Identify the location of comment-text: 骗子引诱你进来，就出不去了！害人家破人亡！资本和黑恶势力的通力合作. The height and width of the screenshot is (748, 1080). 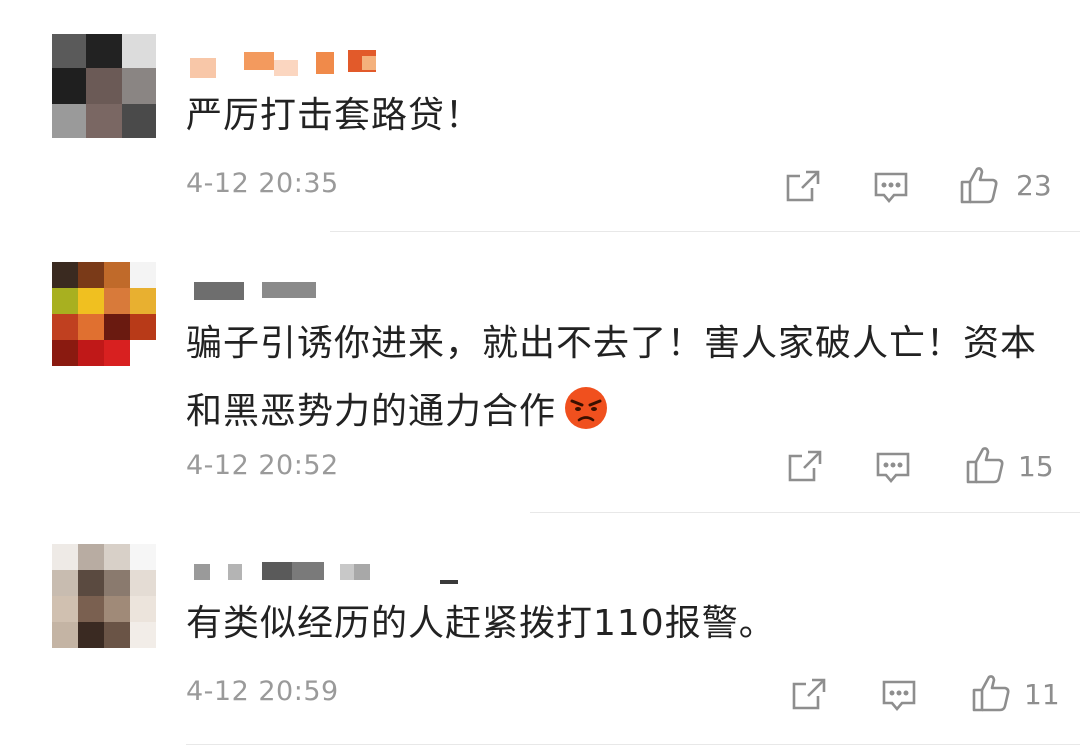
(626, 378).